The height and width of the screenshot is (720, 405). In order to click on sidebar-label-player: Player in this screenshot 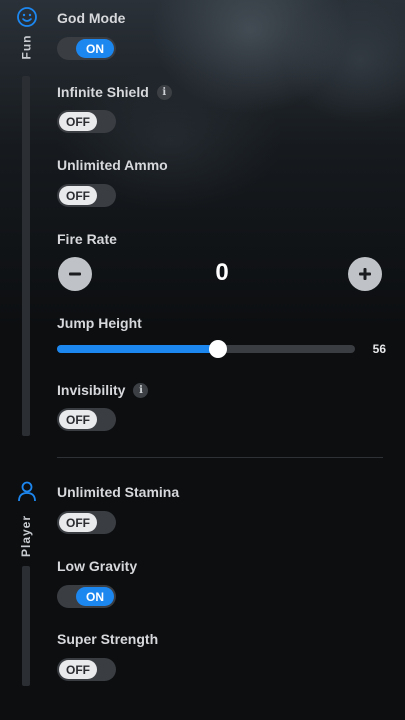, I will do `click(26, 536)`.